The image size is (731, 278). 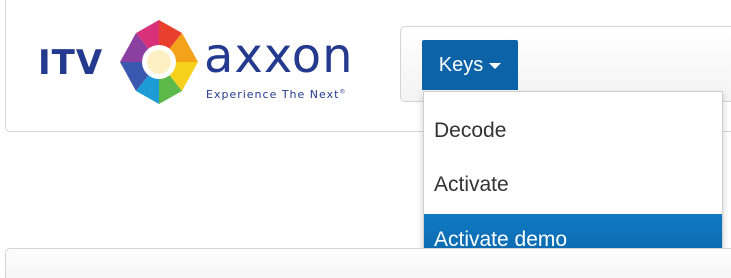 What do you see at coordinates (273, 94) in the screenshot?
I see `logo-tagline-text: Experience The Next` at bounding box center [273, 94].